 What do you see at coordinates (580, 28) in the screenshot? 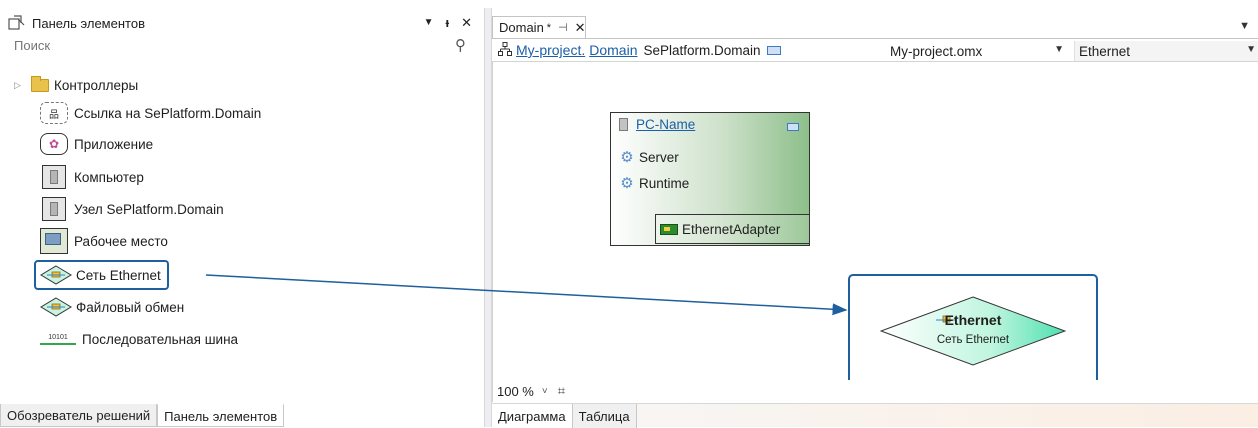
I see `close-tab-icon: ✕` at bounding box center [580, 28].